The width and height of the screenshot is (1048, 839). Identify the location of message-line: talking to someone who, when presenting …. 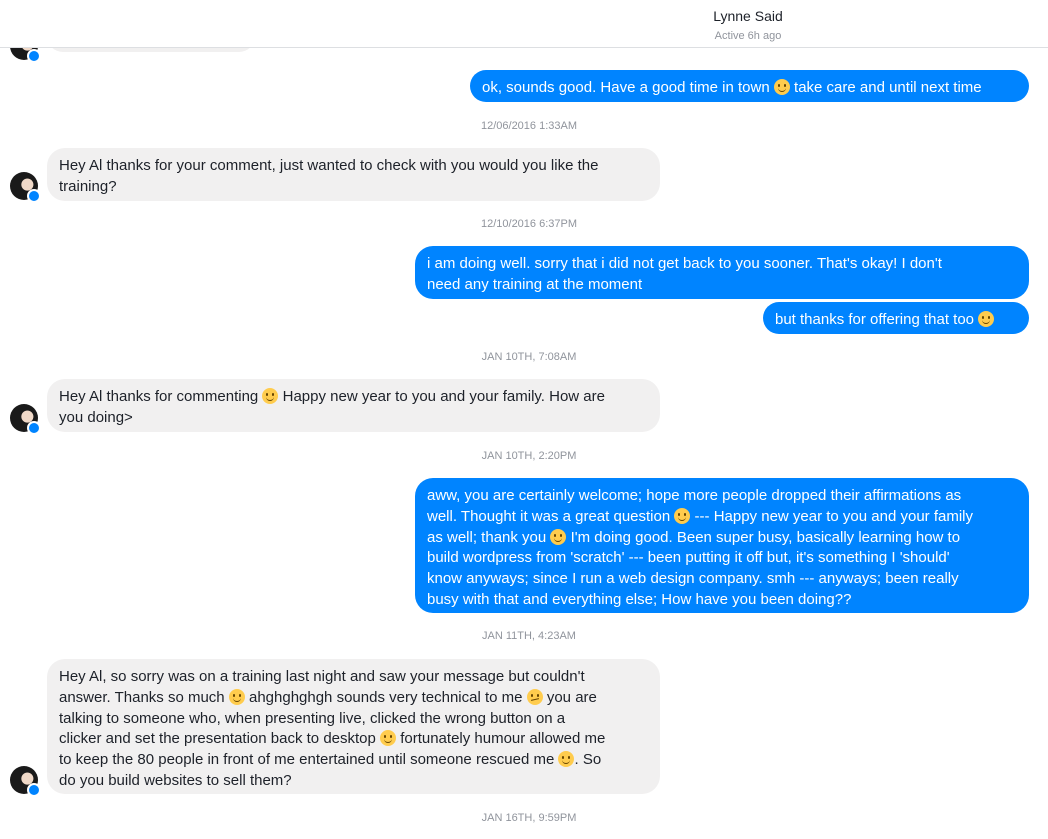
(312, 718).